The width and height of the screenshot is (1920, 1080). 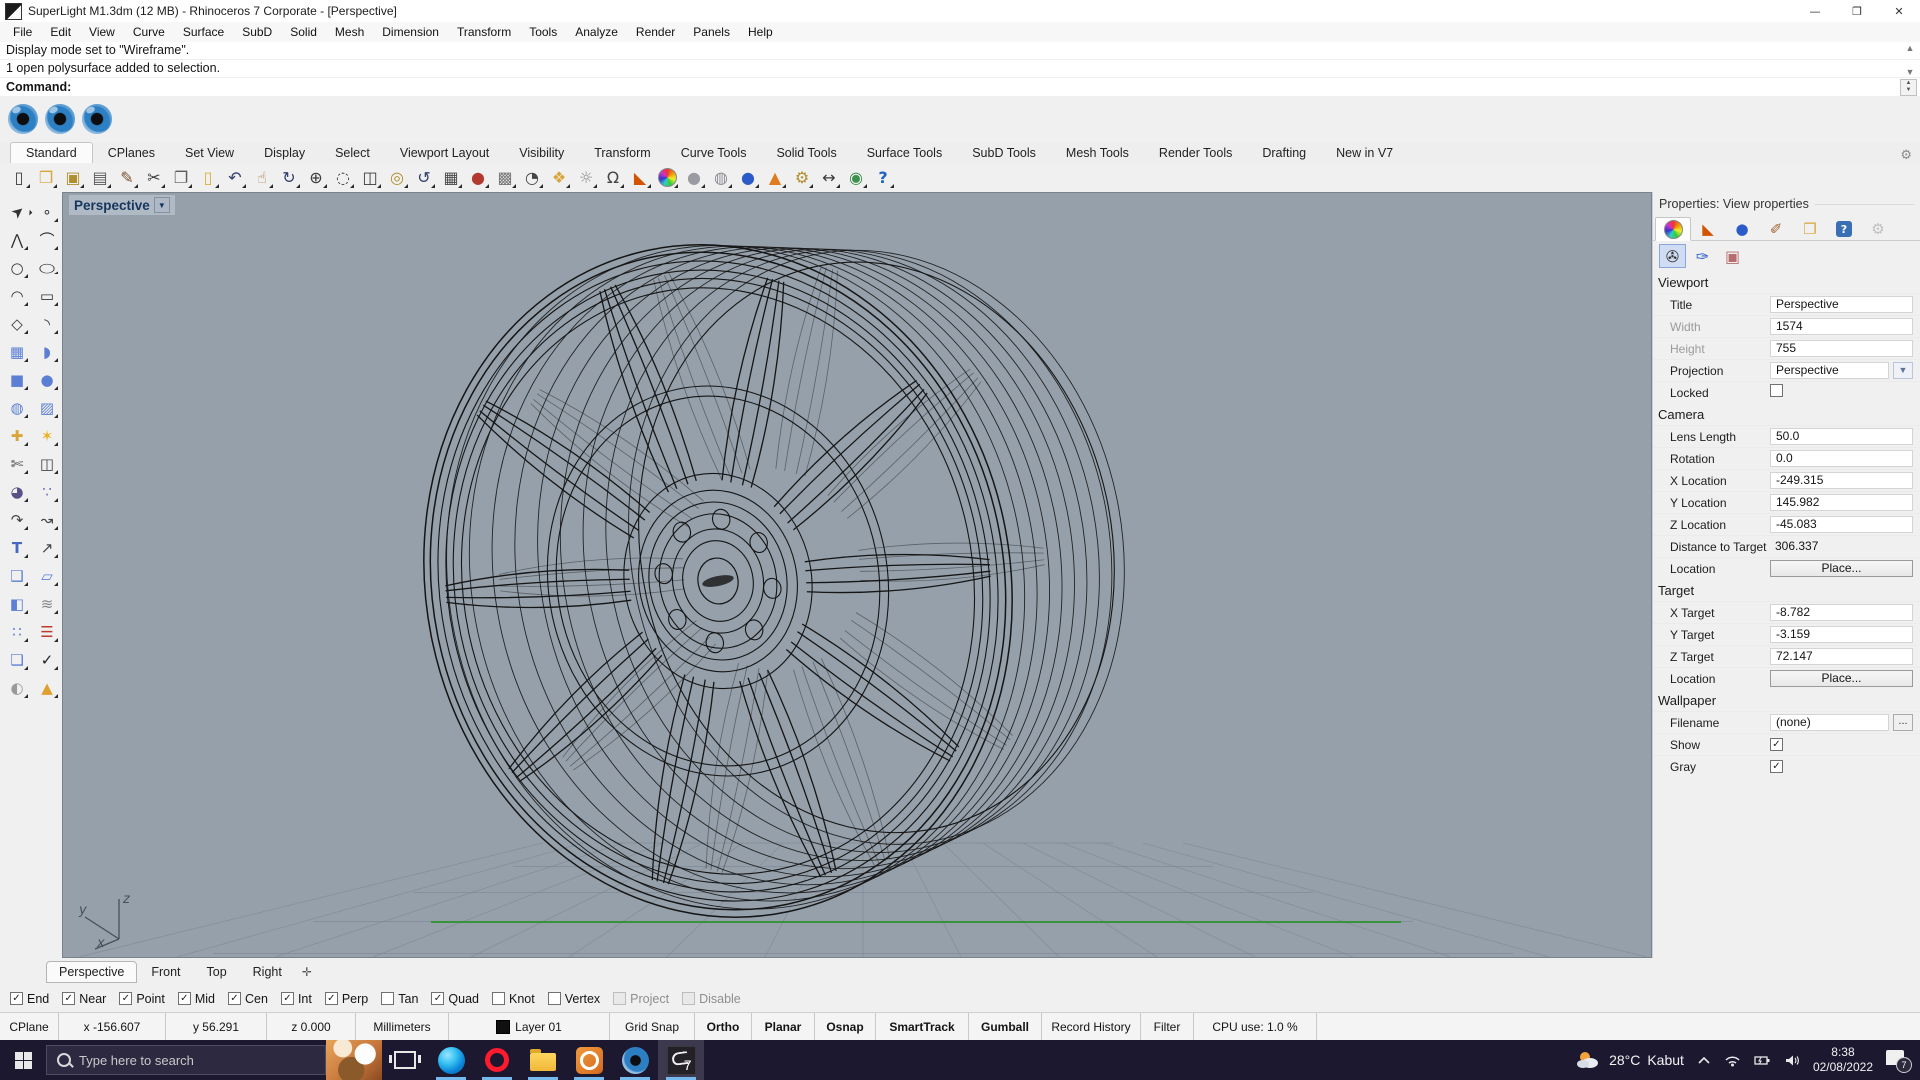 What do you see at coordinates (694, 177) in the screenshot?
I see `sphere-flat-icon: ●` at bounding box center [694, 177].